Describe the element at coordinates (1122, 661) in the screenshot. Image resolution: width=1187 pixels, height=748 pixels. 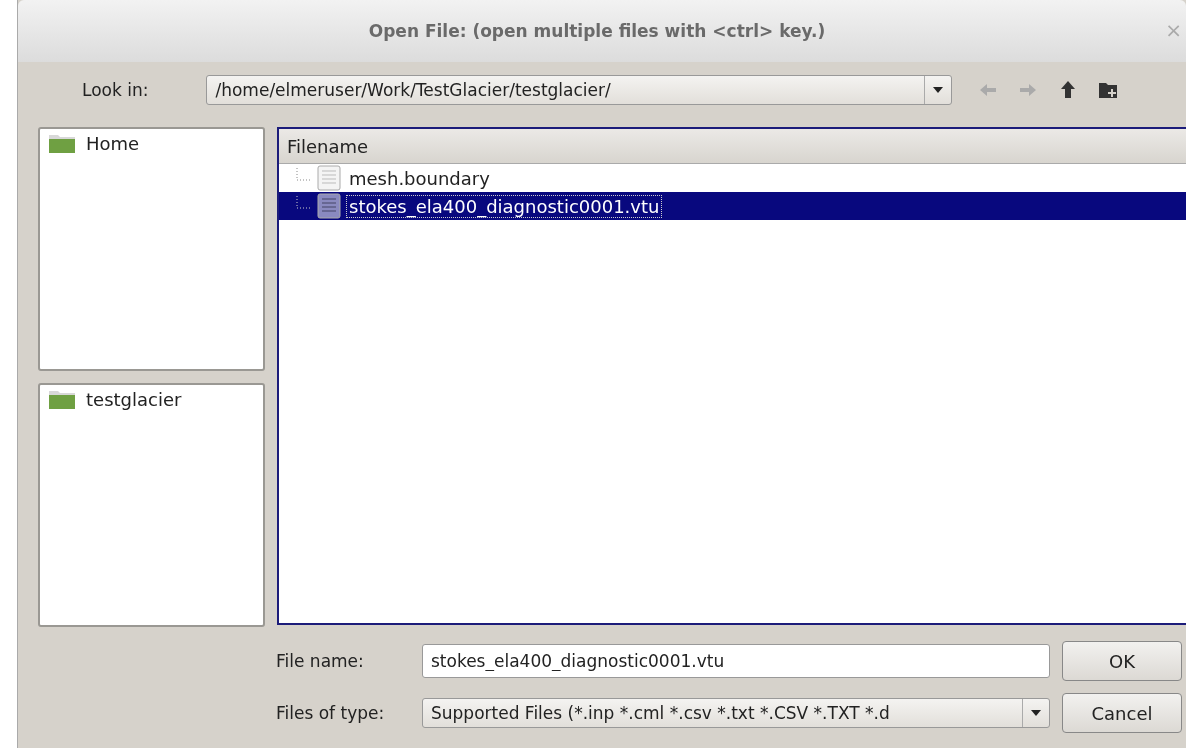
I see `ok-button: OK` at that location.